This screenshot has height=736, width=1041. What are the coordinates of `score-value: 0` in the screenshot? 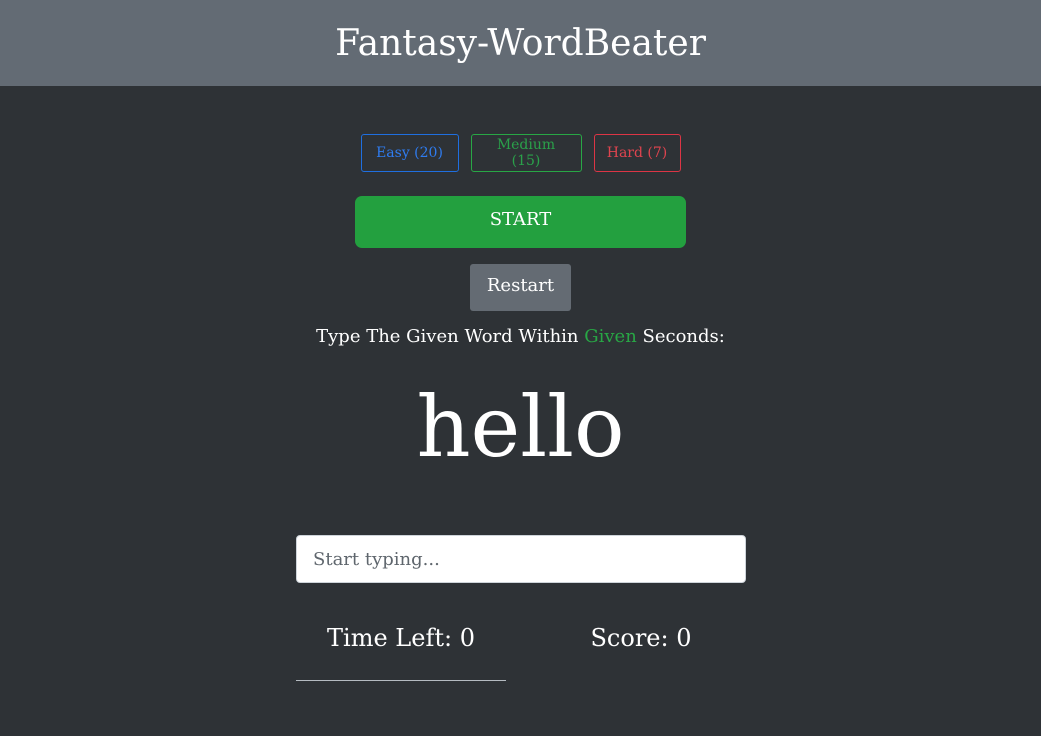 It's located at (684, 638).